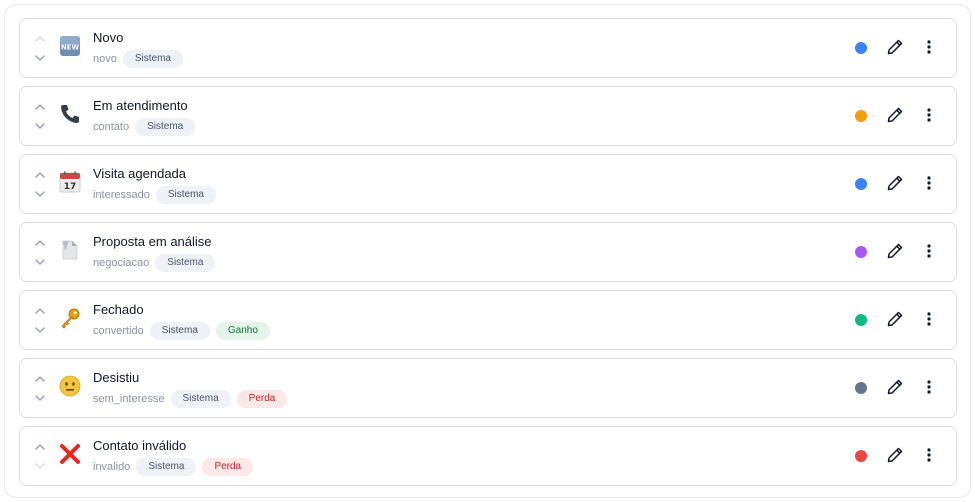  Describe the element at coordinates (118, 331) in the screenshot. I see `status-key: convertido` at that location.